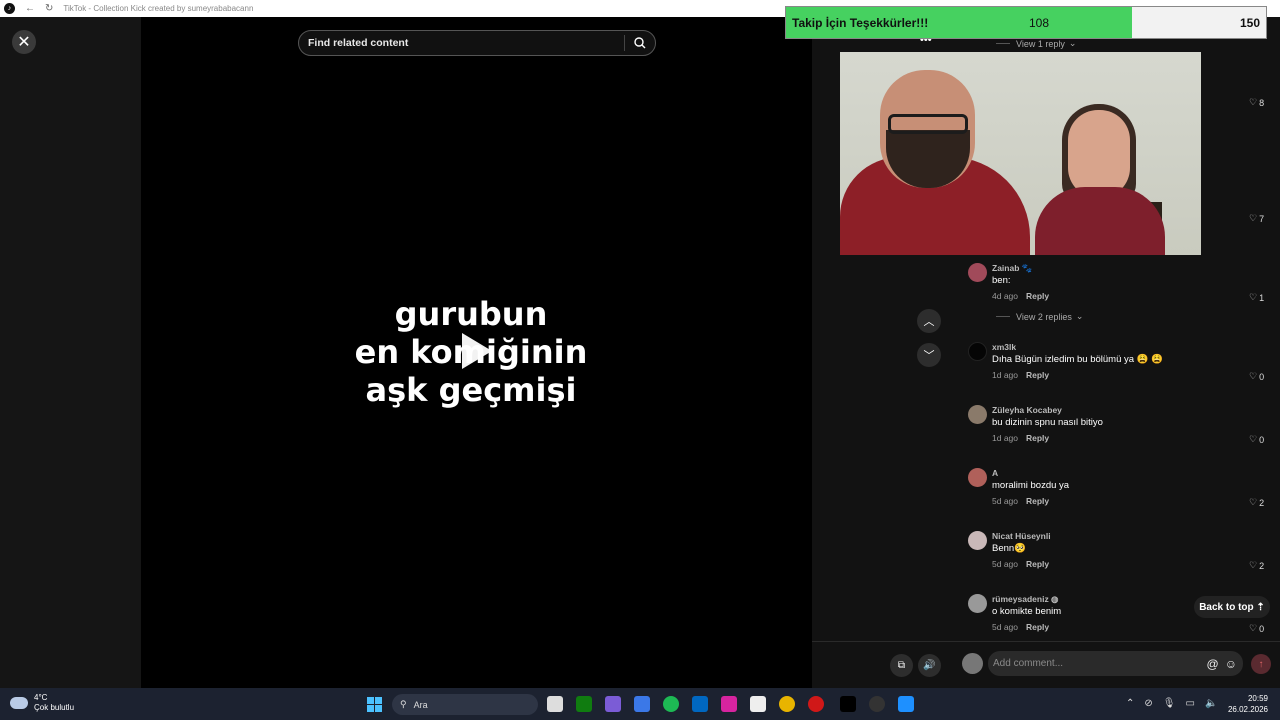 Image resolution: width=1280 pixels, height=720 pixels. I want to click on opera-icon, so click(816, 704).